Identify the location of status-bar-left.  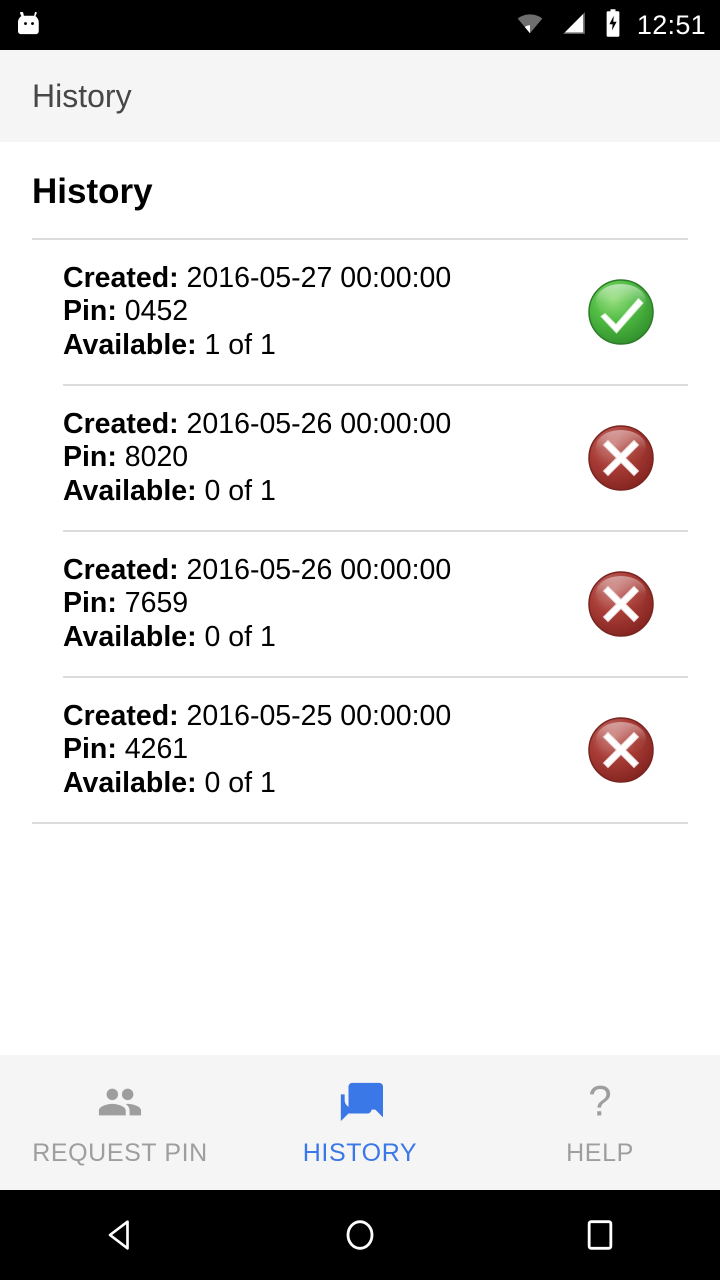
(29, 25).